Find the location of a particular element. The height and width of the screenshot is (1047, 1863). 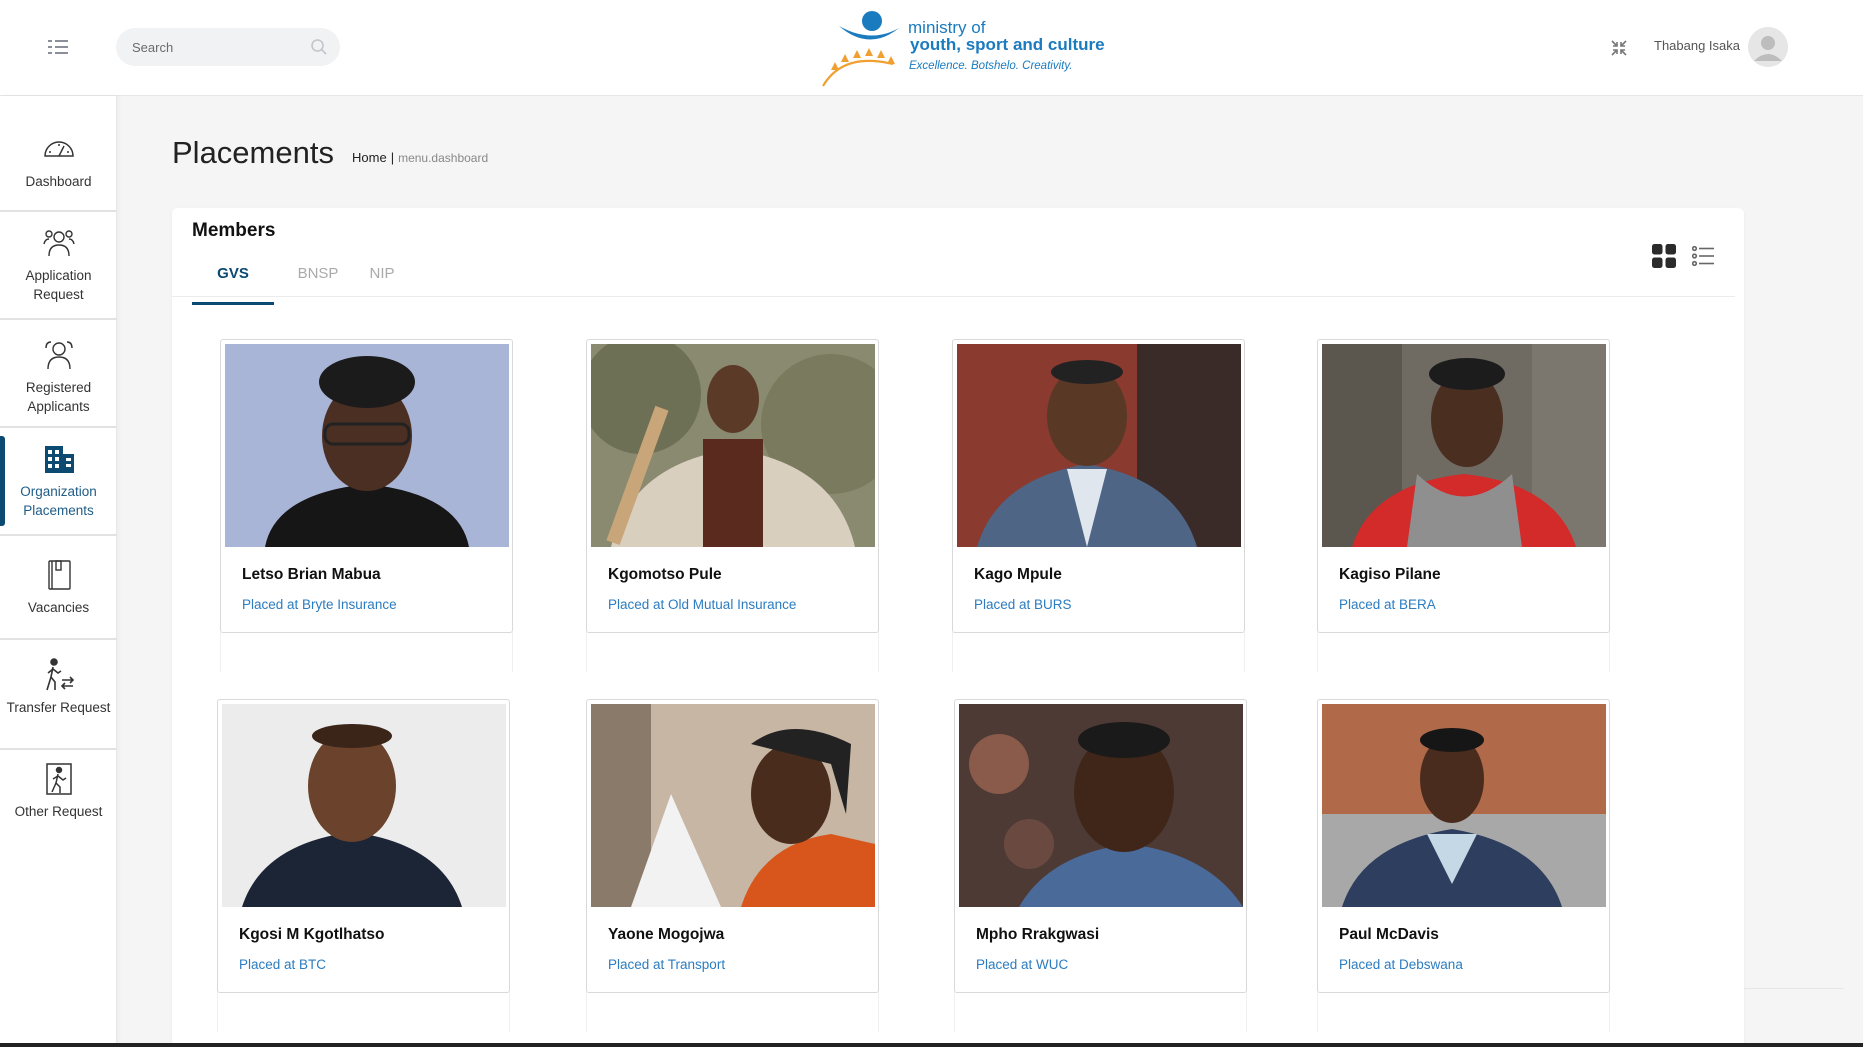

member-name: Paul McDavis is located at coordinates (1389, 934).